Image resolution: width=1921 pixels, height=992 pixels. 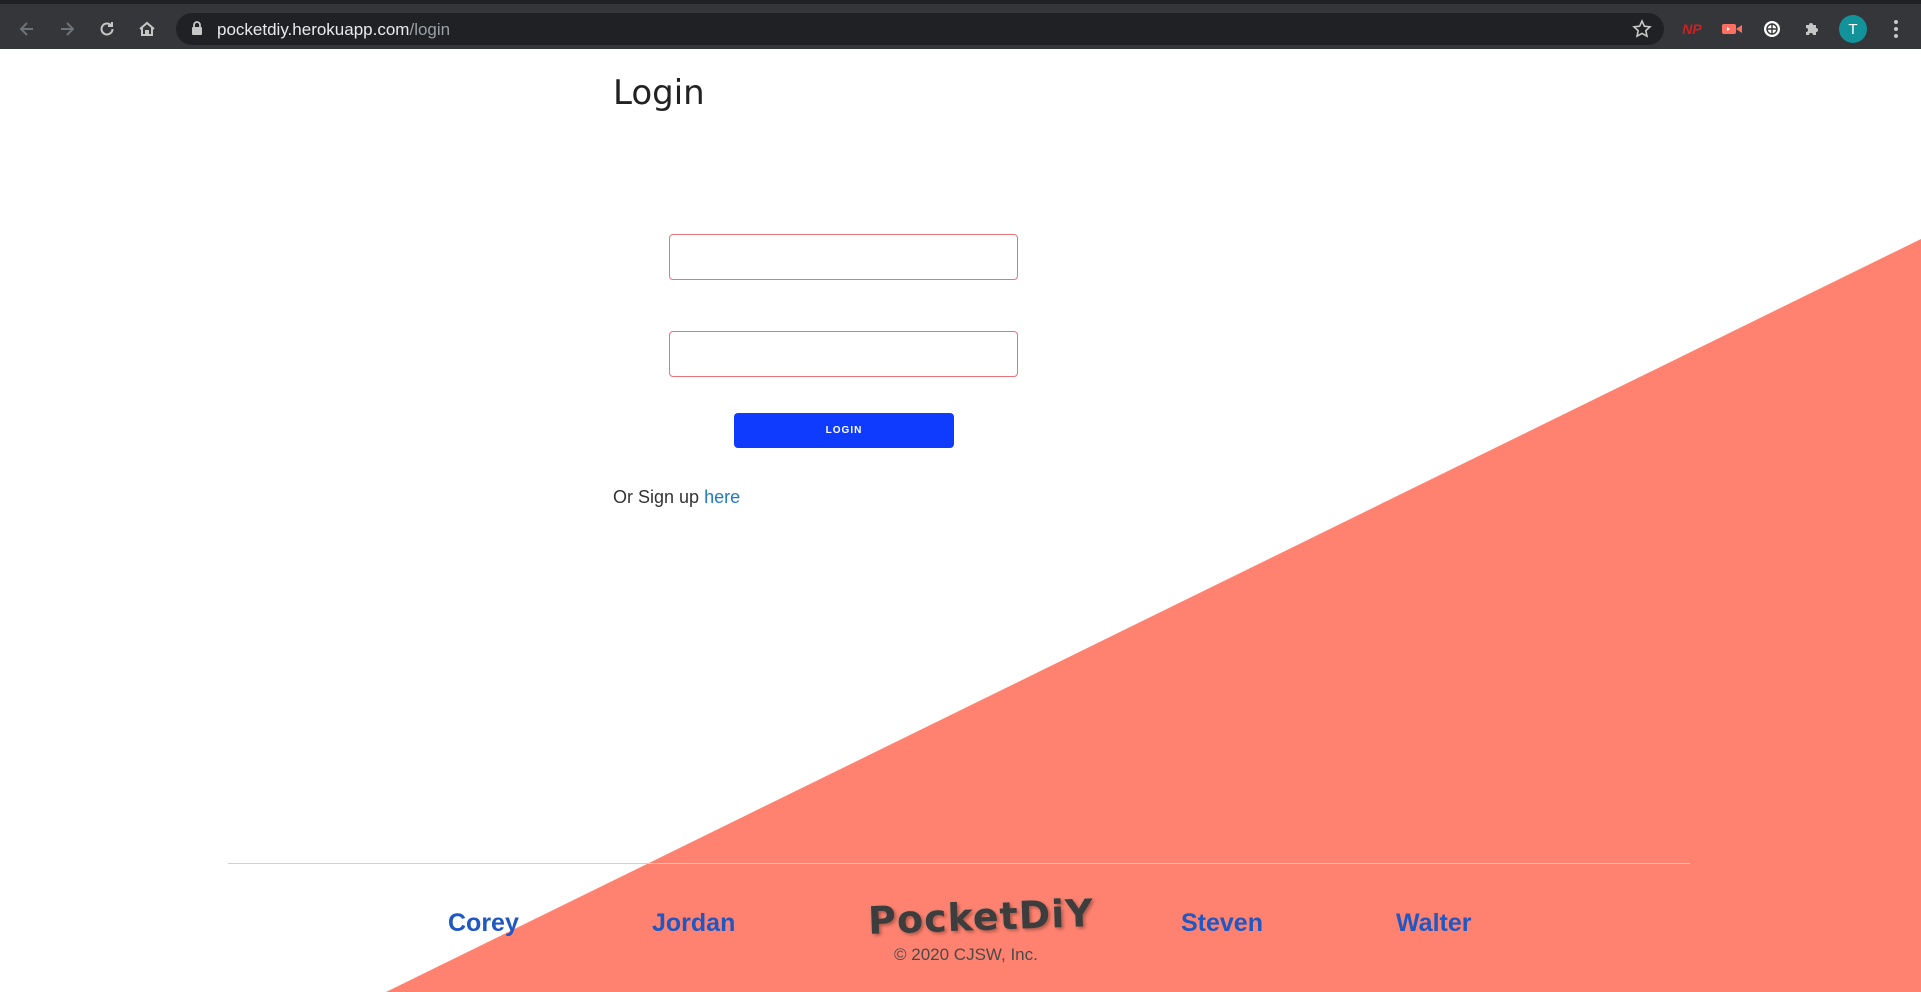 I want to click on signup-link: here, so click(x=722, y=497).